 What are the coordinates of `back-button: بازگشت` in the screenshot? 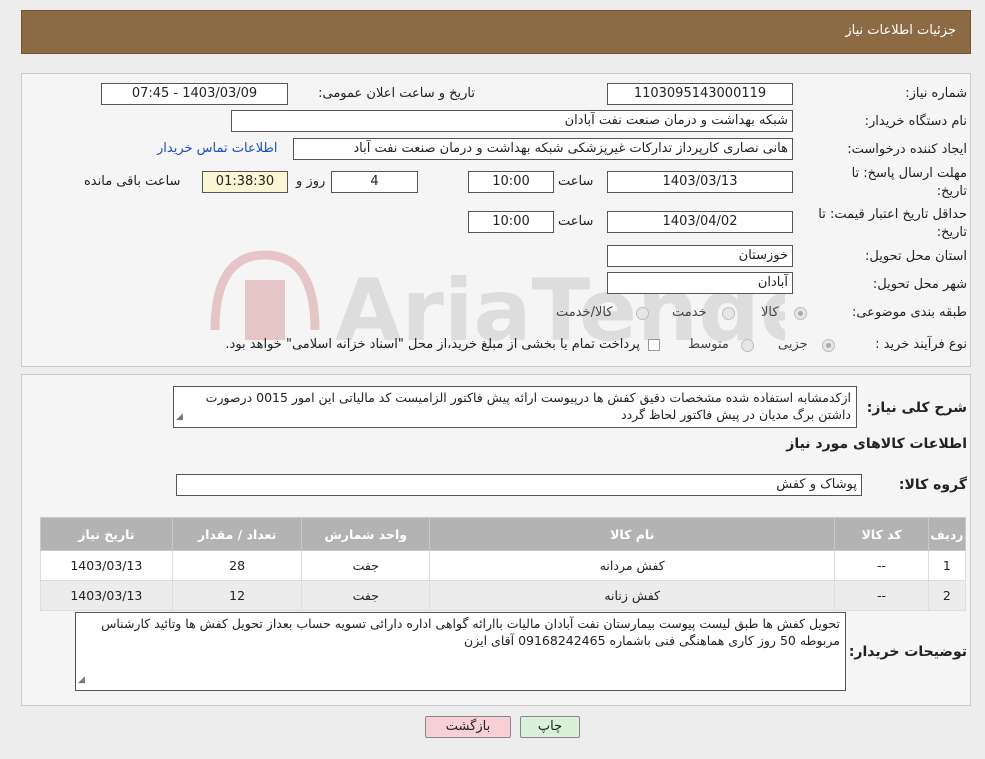 It's located at (468, 727).